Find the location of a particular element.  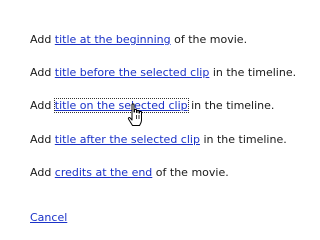

title-at-beginning-link: title at the beginning is located at coordinates (113, 39).